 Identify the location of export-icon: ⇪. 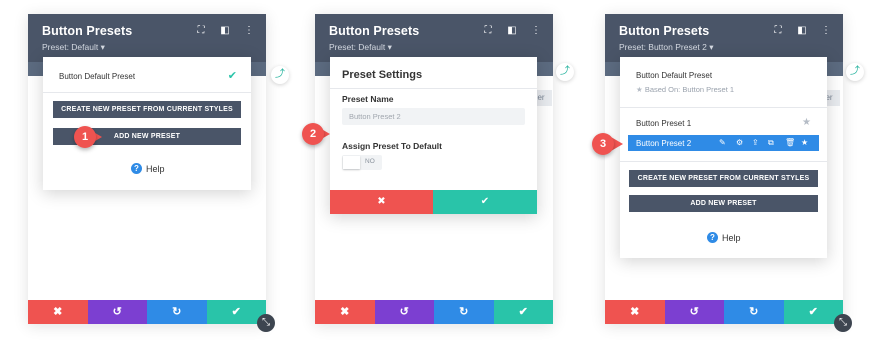
(755, 142).